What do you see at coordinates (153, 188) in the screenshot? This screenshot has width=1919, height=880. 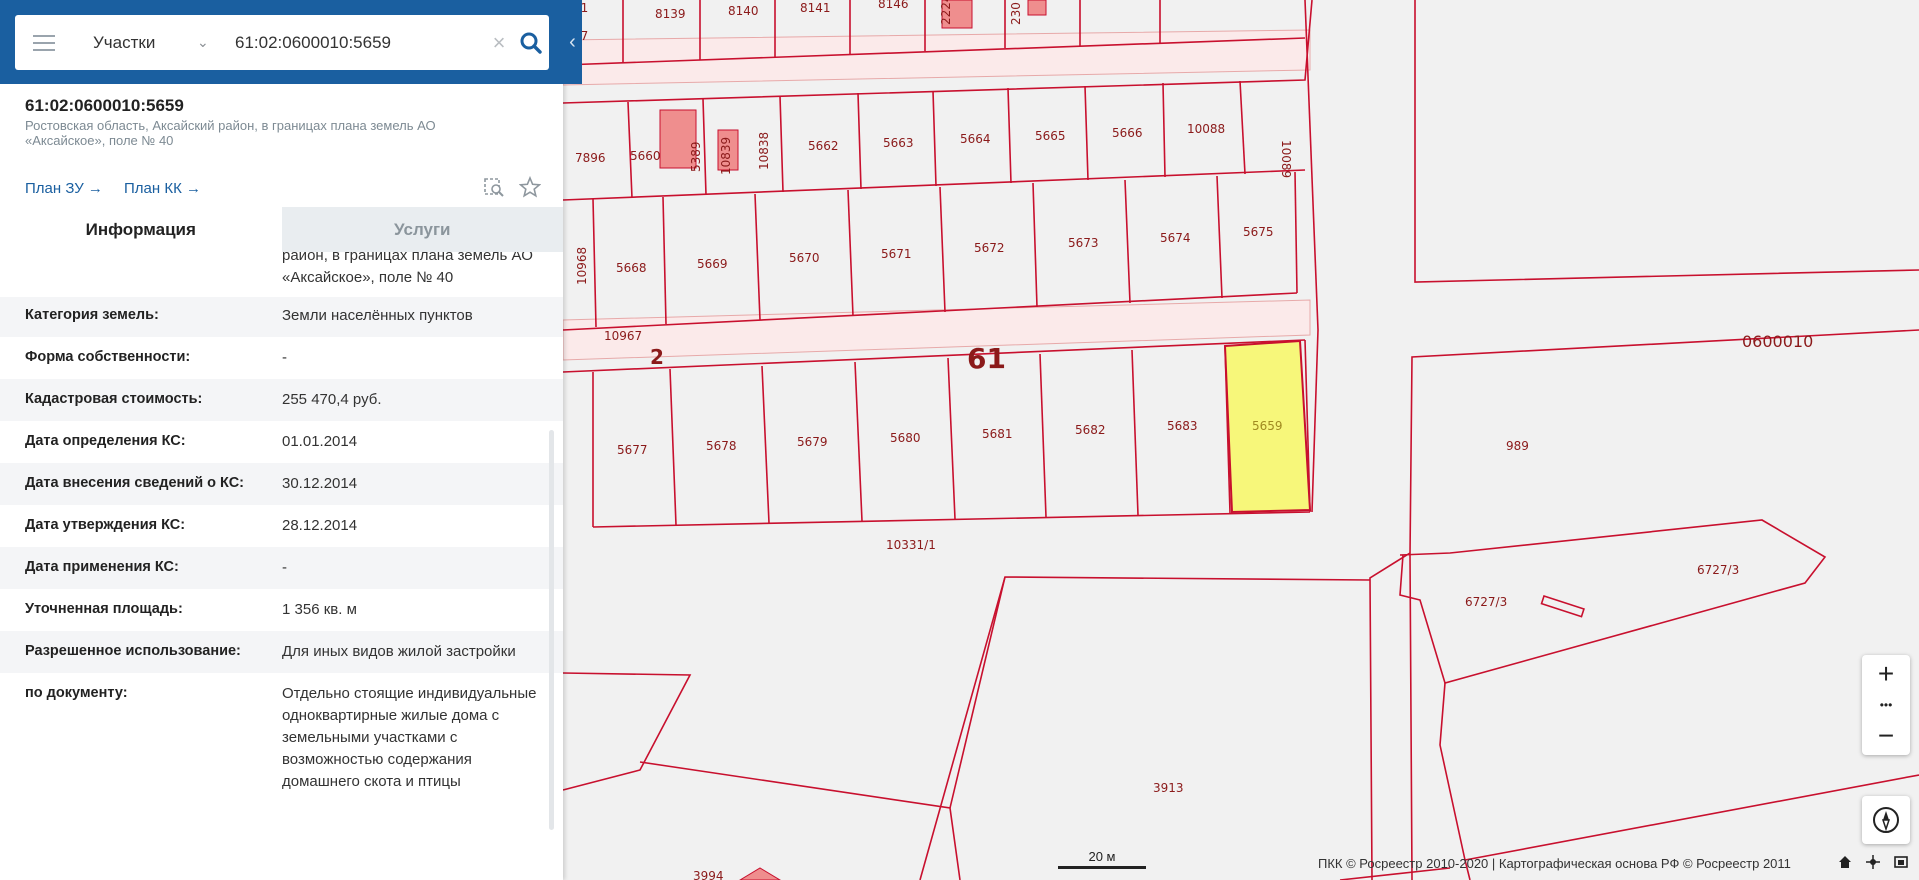 I see `plan-kk-label: План КК` at bounding box center [153, 188].